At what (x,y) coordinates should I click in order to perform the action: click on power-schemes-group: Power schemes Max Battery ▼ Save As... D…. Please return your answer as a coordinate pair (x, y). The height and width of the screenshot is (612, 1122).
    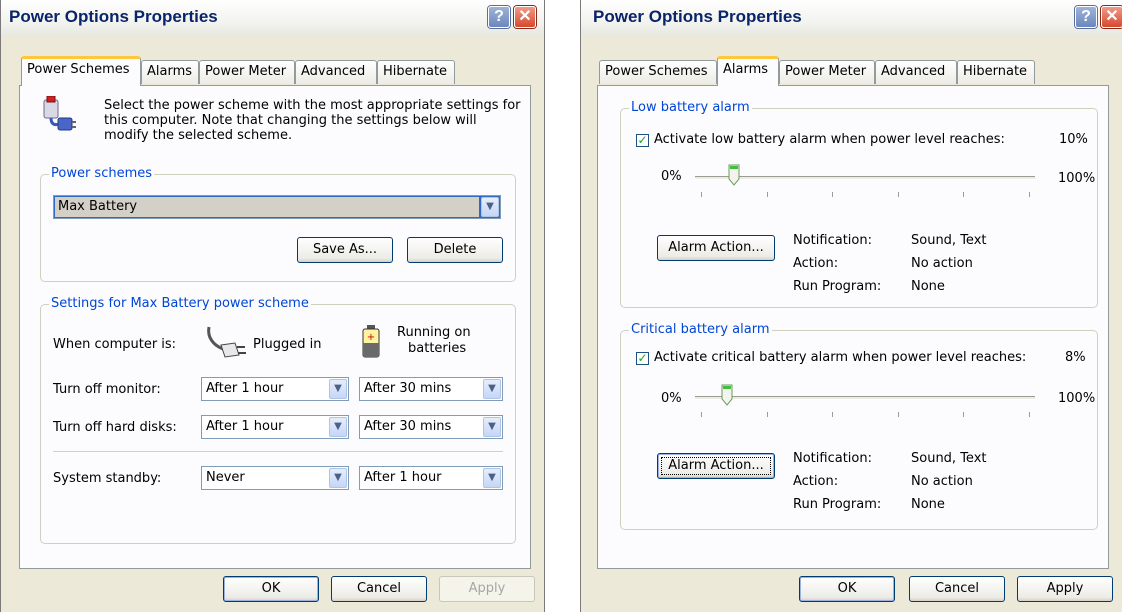
    Looking at the image, I should click on (278, 224).